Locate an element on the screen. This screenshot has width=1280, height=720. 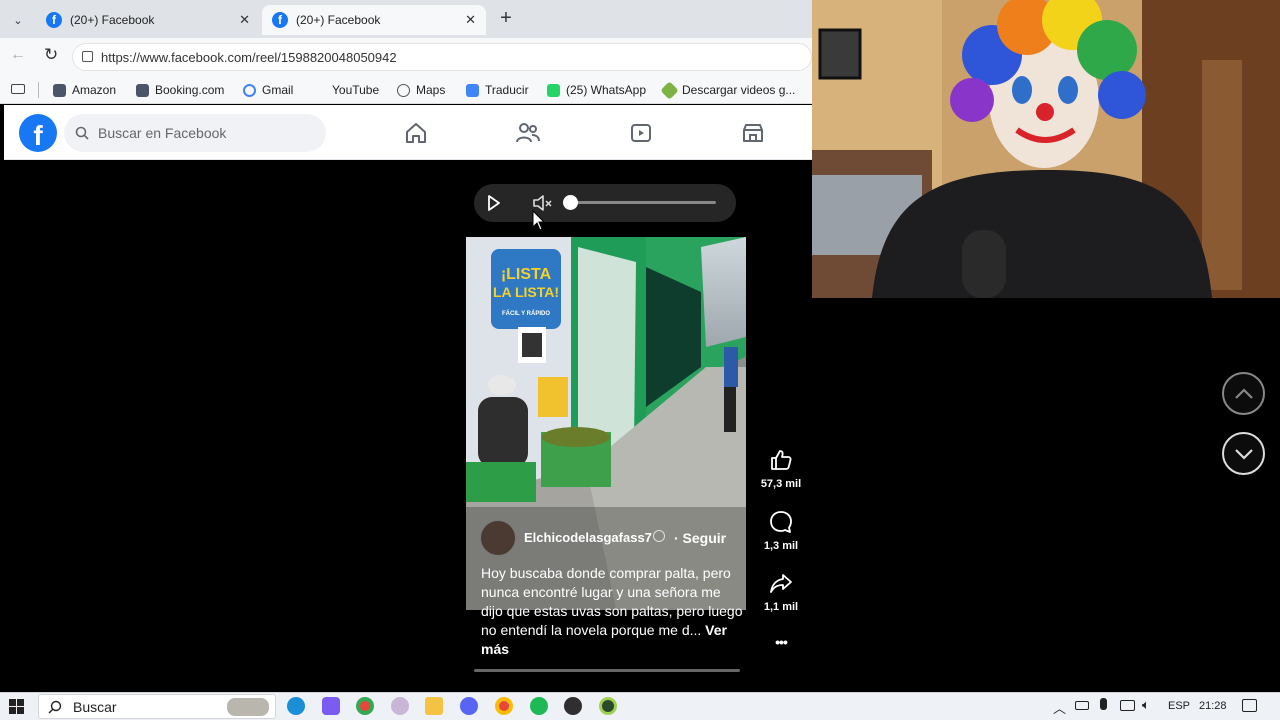
bookmarks-divider is located at coordinates (38, 90).